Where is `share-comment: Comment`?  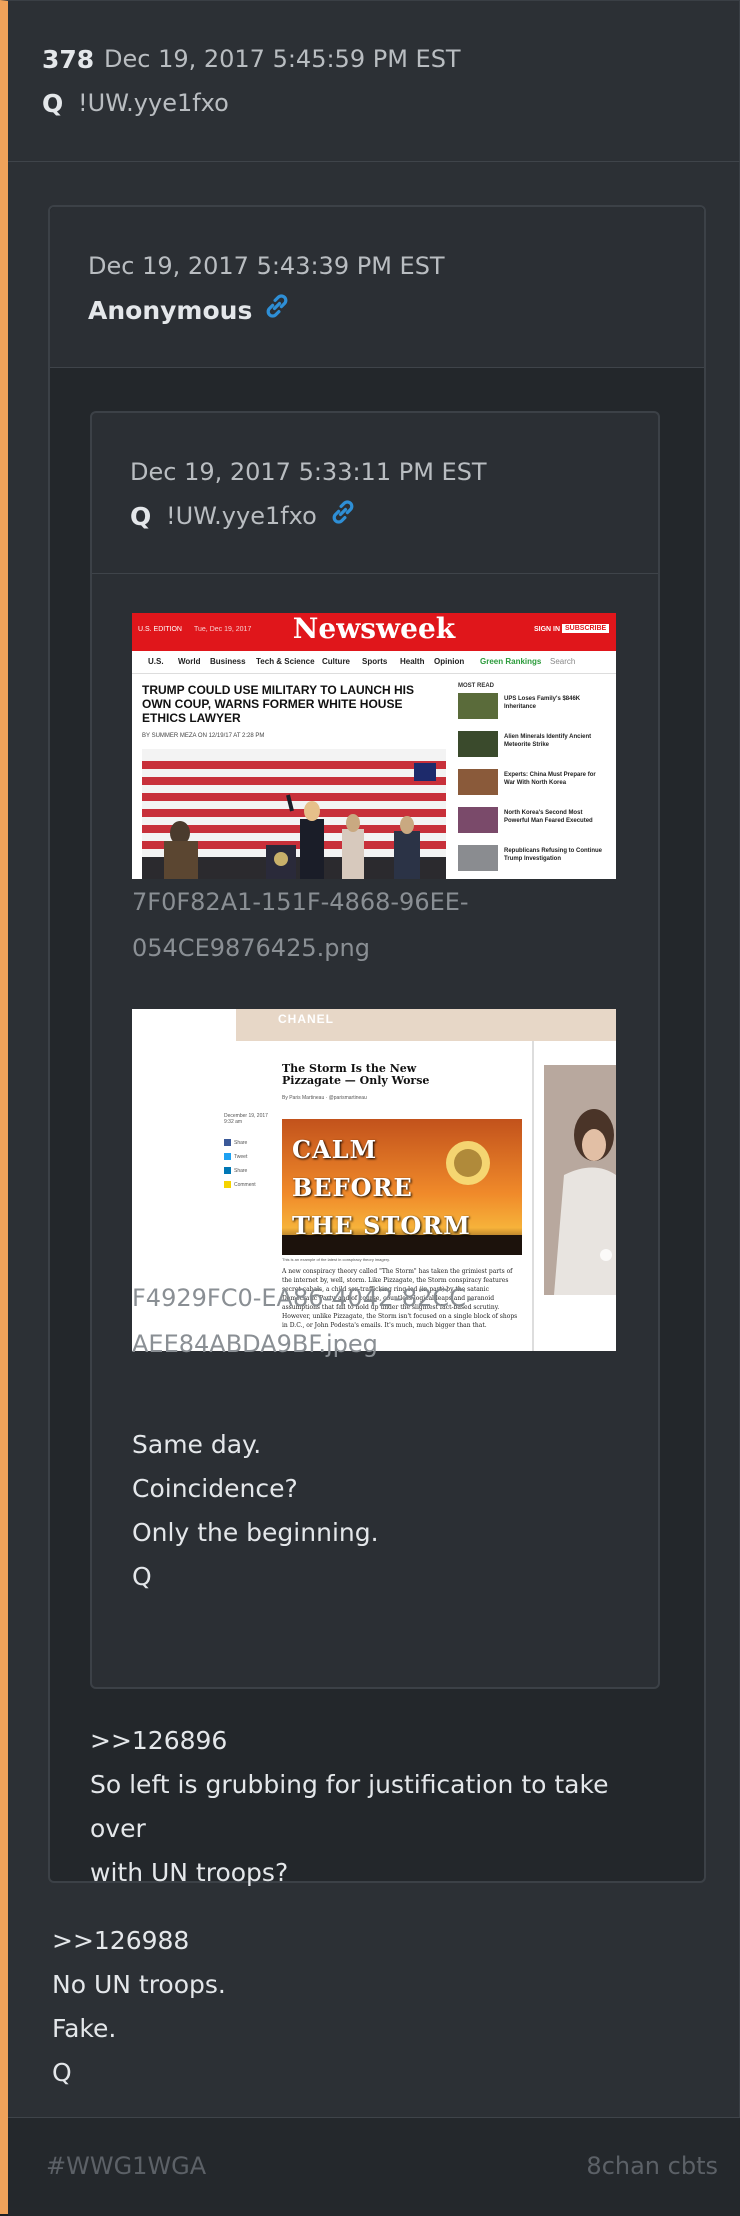 share-comment: Comment is located at coordinates (244, 1186).